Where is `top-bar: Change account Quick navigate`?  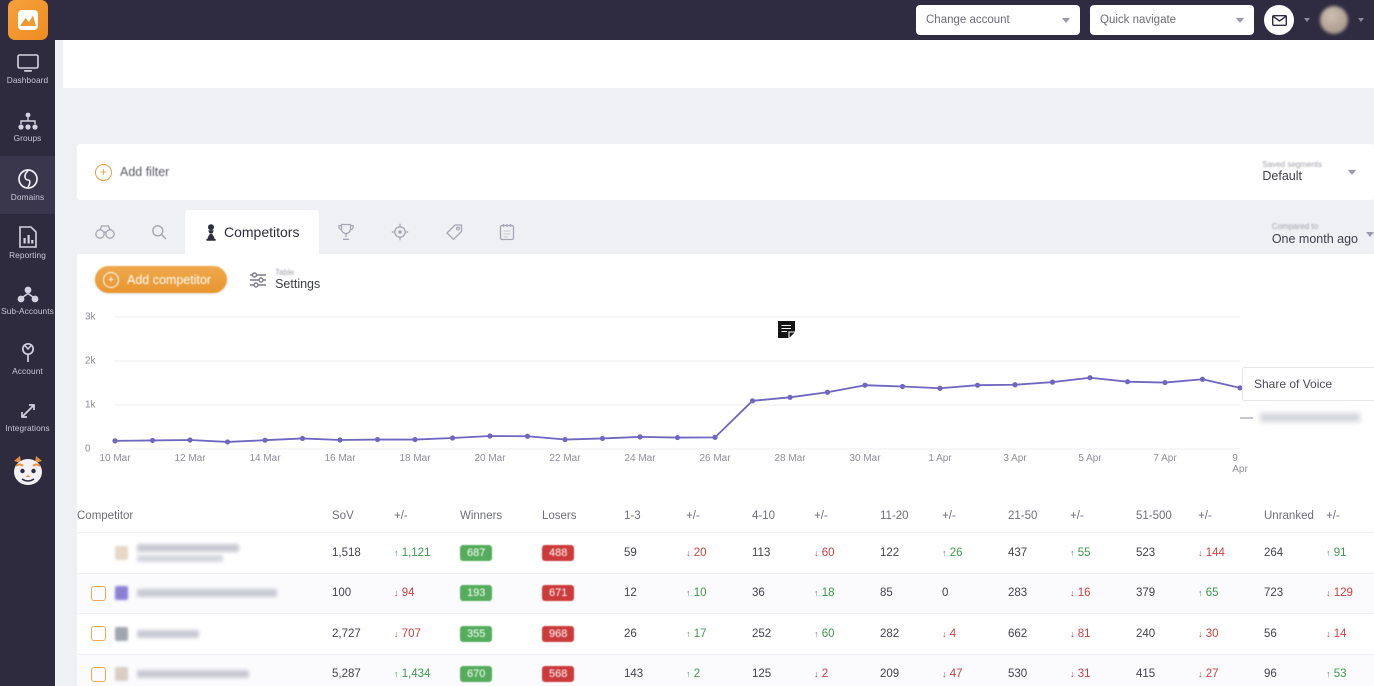 top-bar: Change account Quick navigate is located at coordinates (687, 20).